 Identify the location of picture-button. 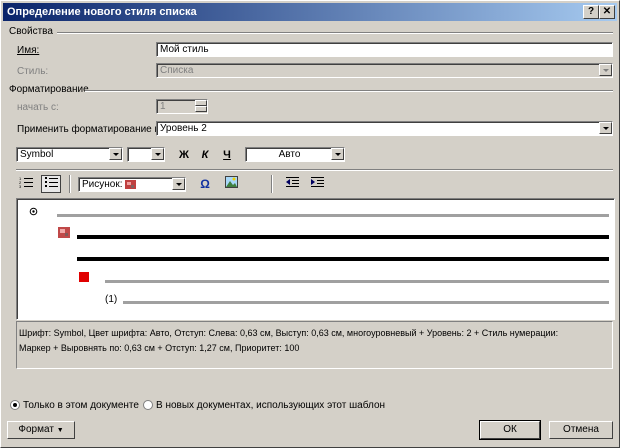
(231, 184).